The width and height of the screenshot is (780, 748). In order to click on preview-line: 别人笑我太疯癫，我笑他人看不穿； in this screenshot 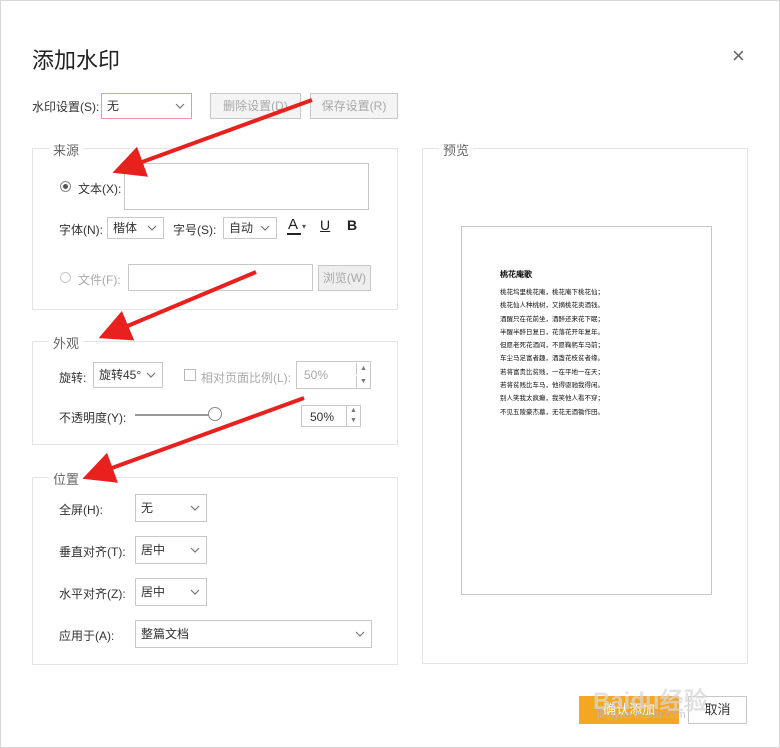, I will do `click(552, 398)`.